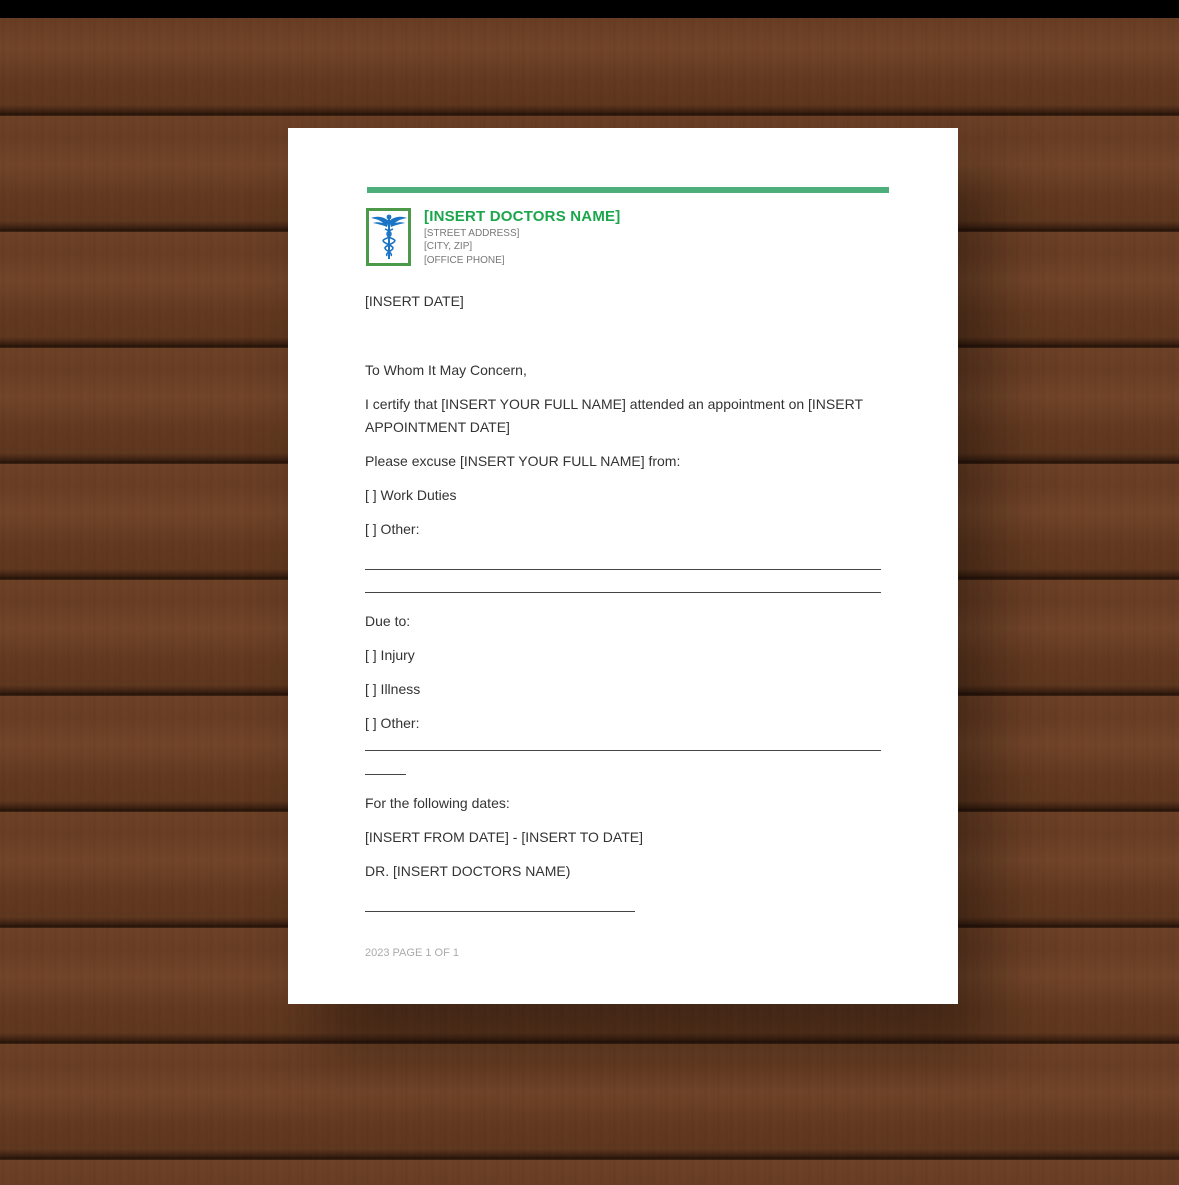 The image size is (1179, 1185). I want to click on due-to-label: Due to:, so click(388, 621).